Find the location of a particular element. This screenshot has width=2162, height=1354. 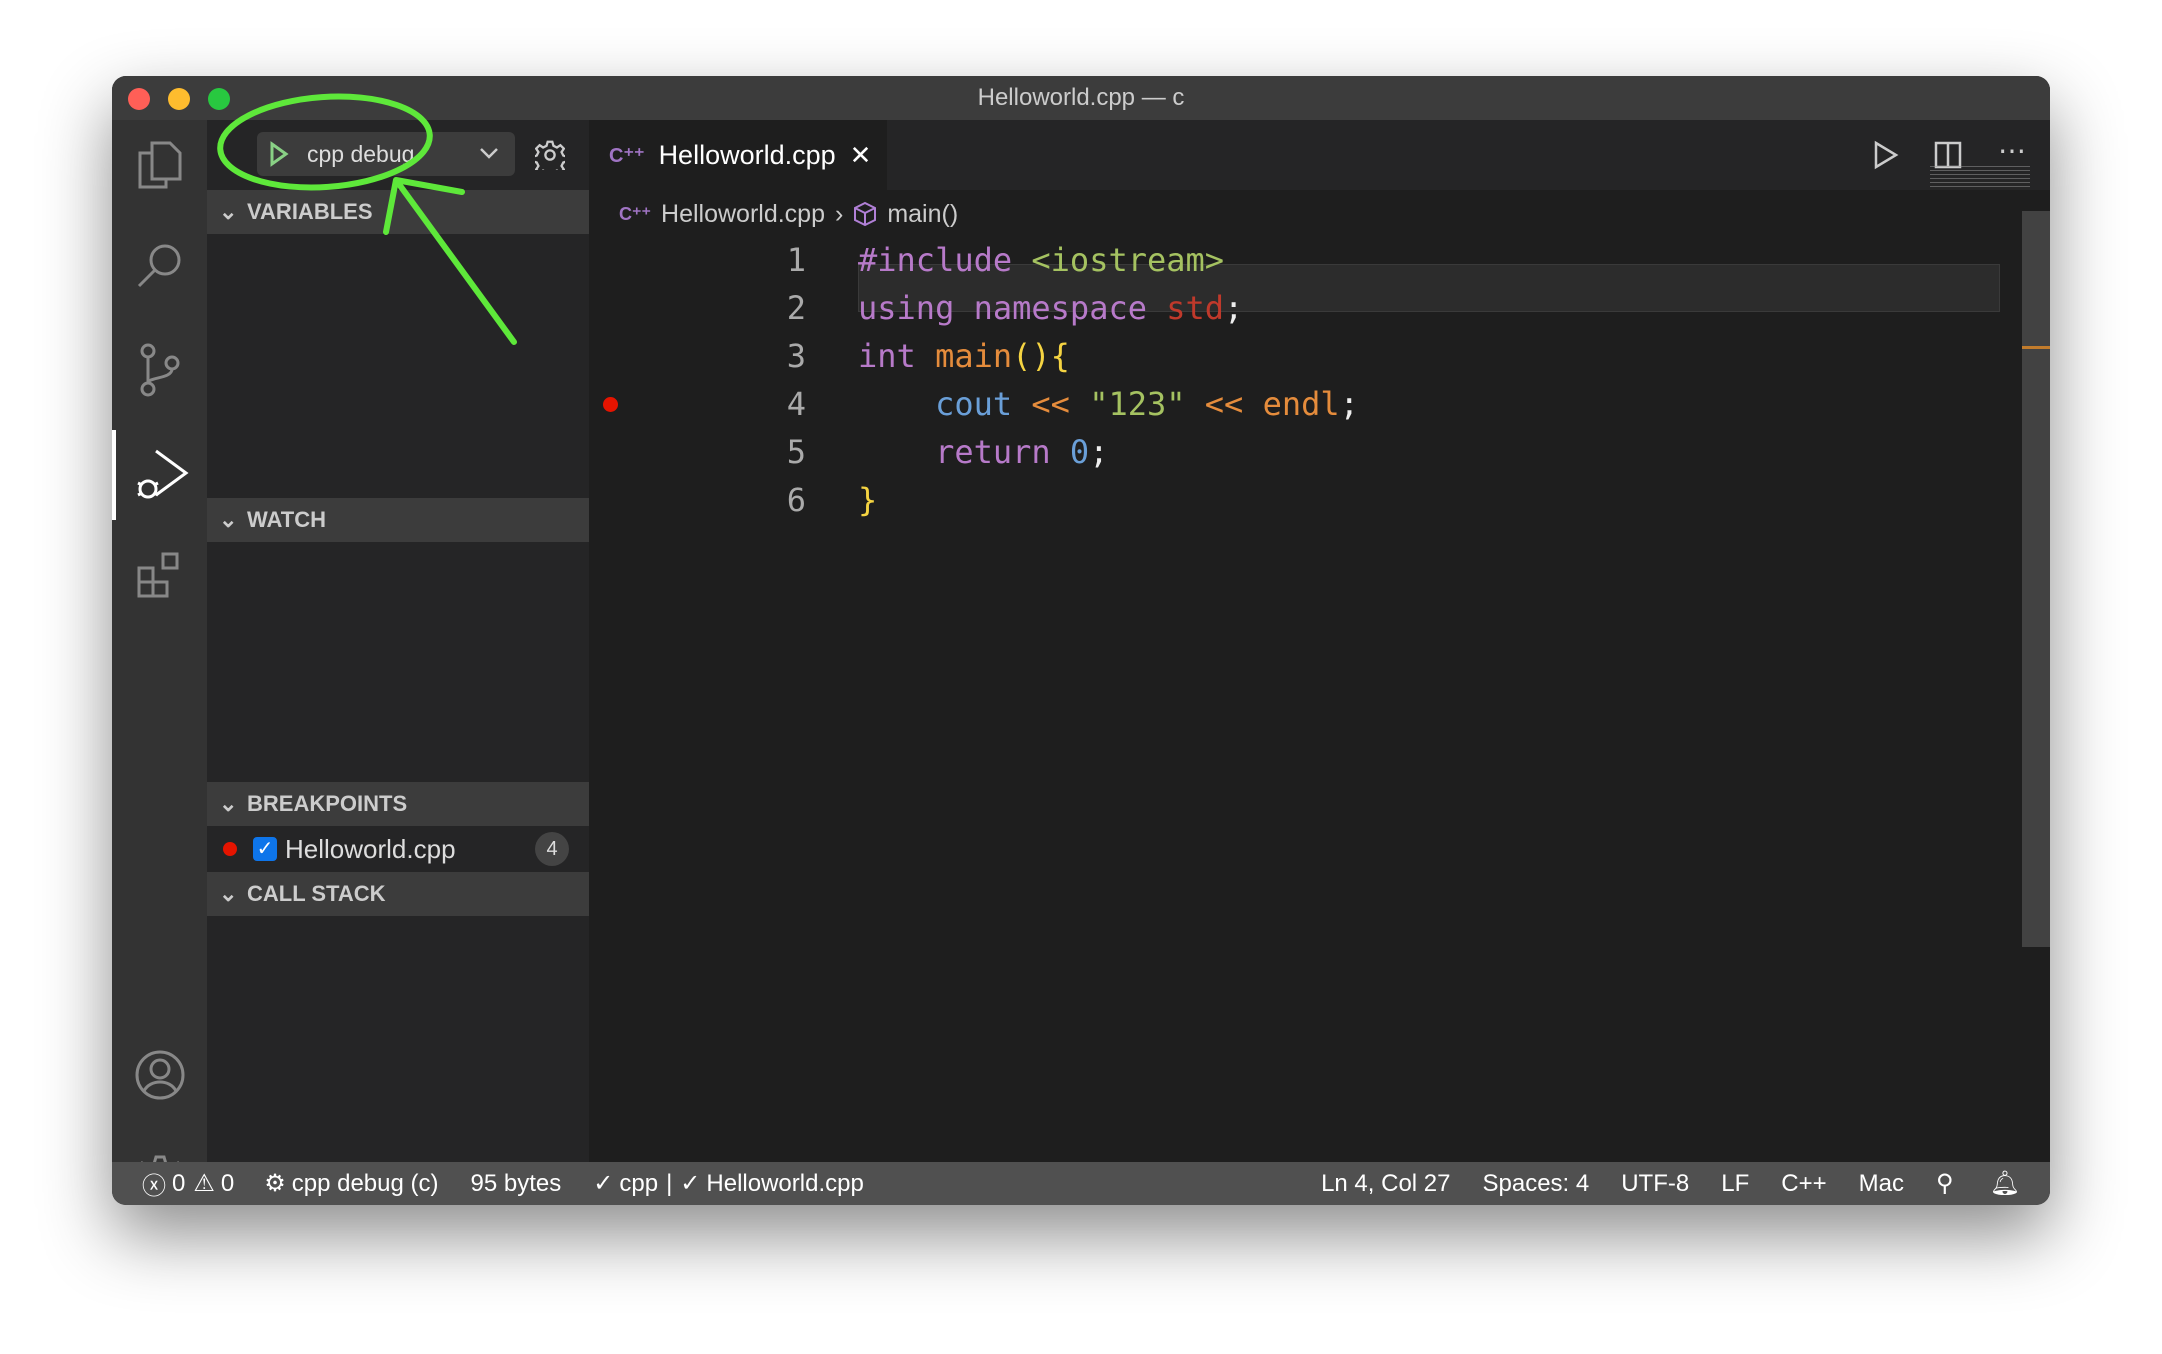

annotation-overlay is located at coordinates (367, 219).